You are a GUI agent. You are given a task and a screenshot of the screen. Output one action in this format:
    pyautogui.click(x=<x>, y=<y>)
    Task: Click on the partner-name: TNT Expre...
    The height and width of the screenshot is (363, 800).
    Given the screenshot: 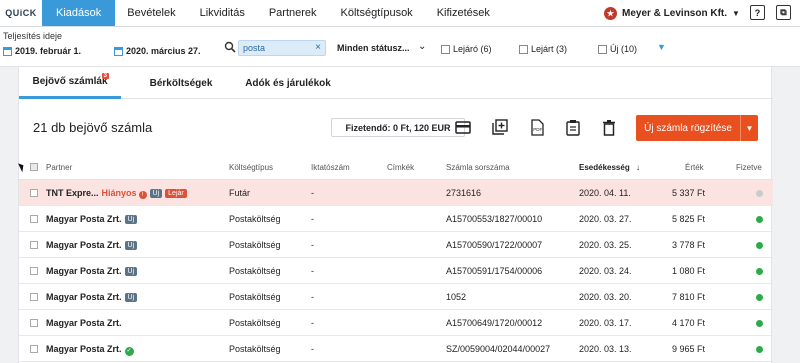 What is the action you would take?
    pyautogui.click(x=72, y=193)
    